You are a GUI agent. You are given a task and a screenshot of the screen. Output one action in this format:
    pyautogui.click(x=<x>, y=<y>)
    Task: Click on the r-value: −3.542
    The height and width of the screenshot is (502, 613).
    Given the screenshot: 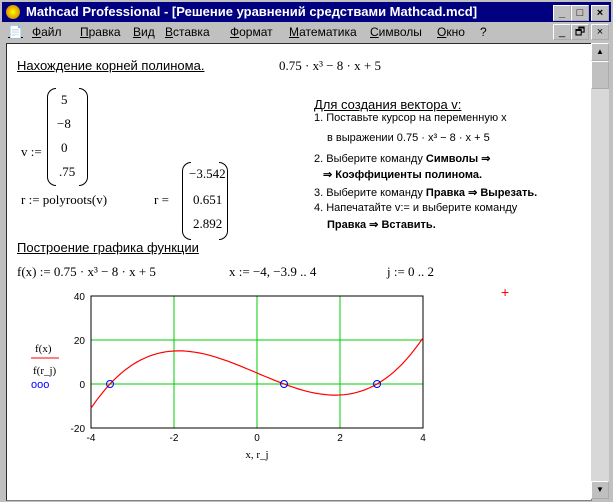 What is the action you would take?
    pyautogui.click(x=207, y=173)
    